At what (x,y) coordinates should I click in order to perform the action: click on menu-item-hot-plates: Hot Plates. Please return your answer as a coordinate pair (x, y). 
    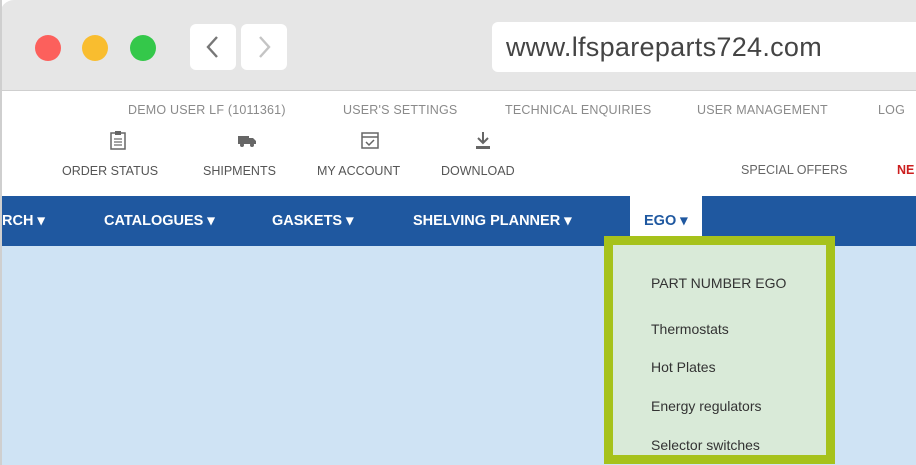
    Looking at the image, I should click on (683, 367).